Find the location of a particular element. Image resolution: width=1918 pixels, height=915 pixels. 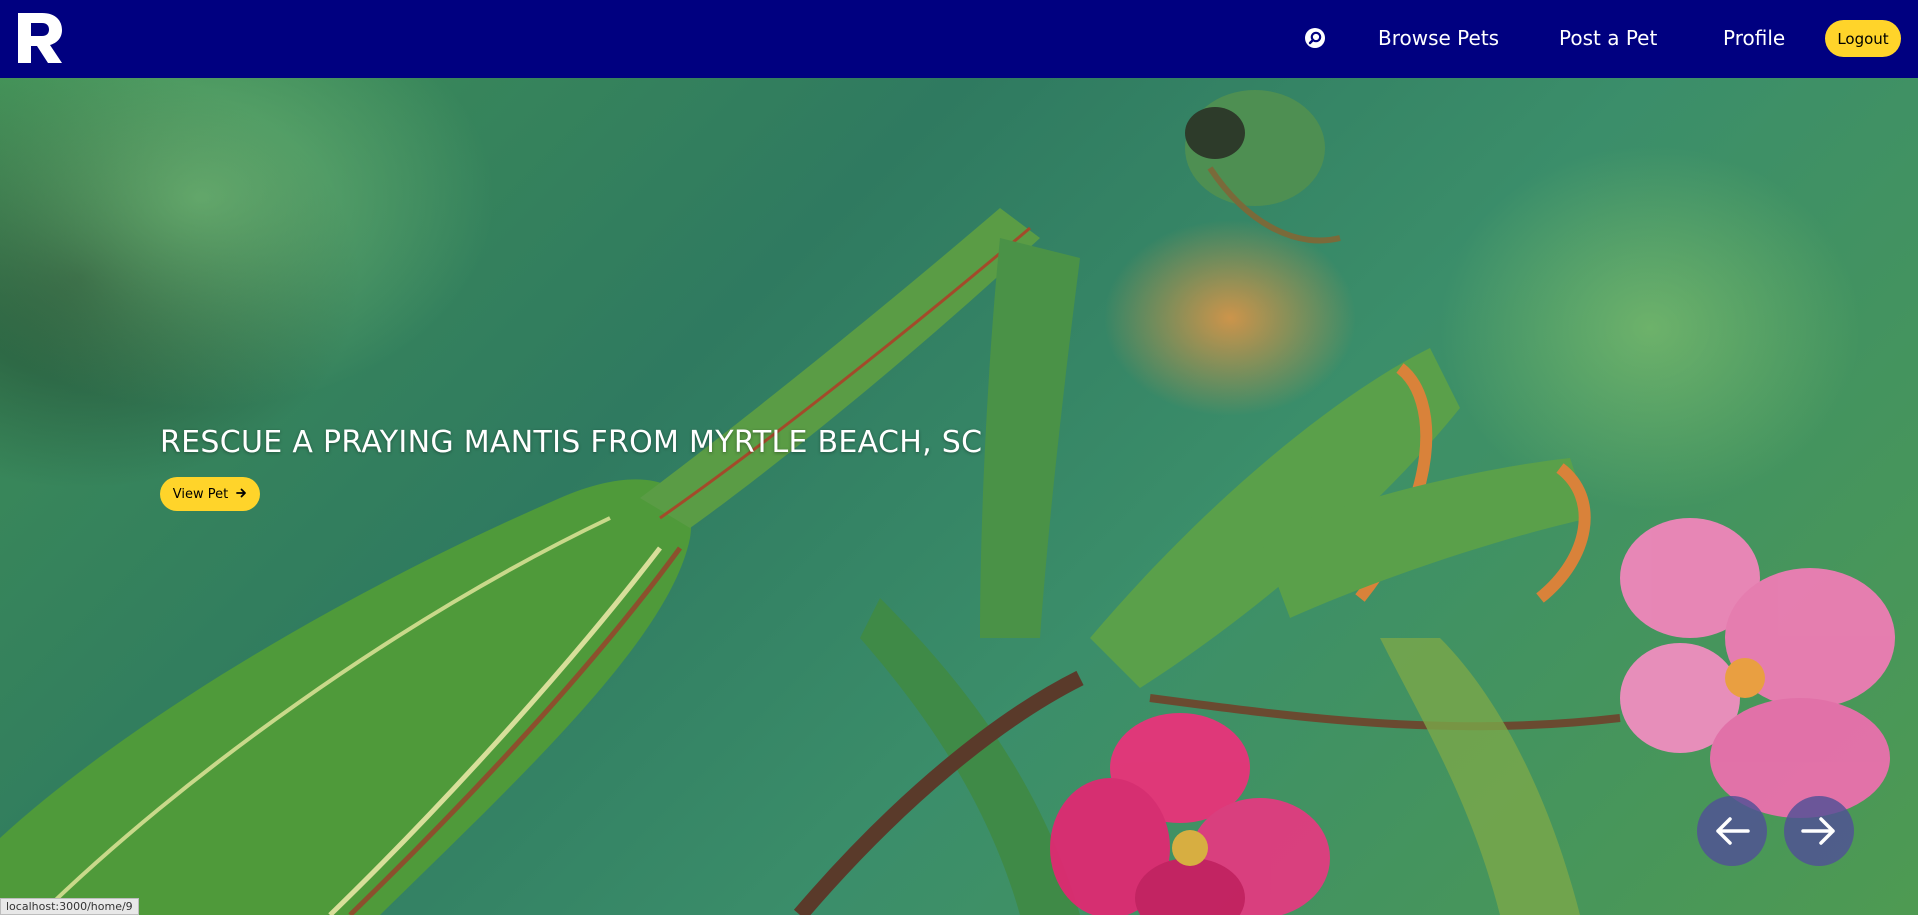

view-pet-label: View Pet is located at coordinates (200, 494).